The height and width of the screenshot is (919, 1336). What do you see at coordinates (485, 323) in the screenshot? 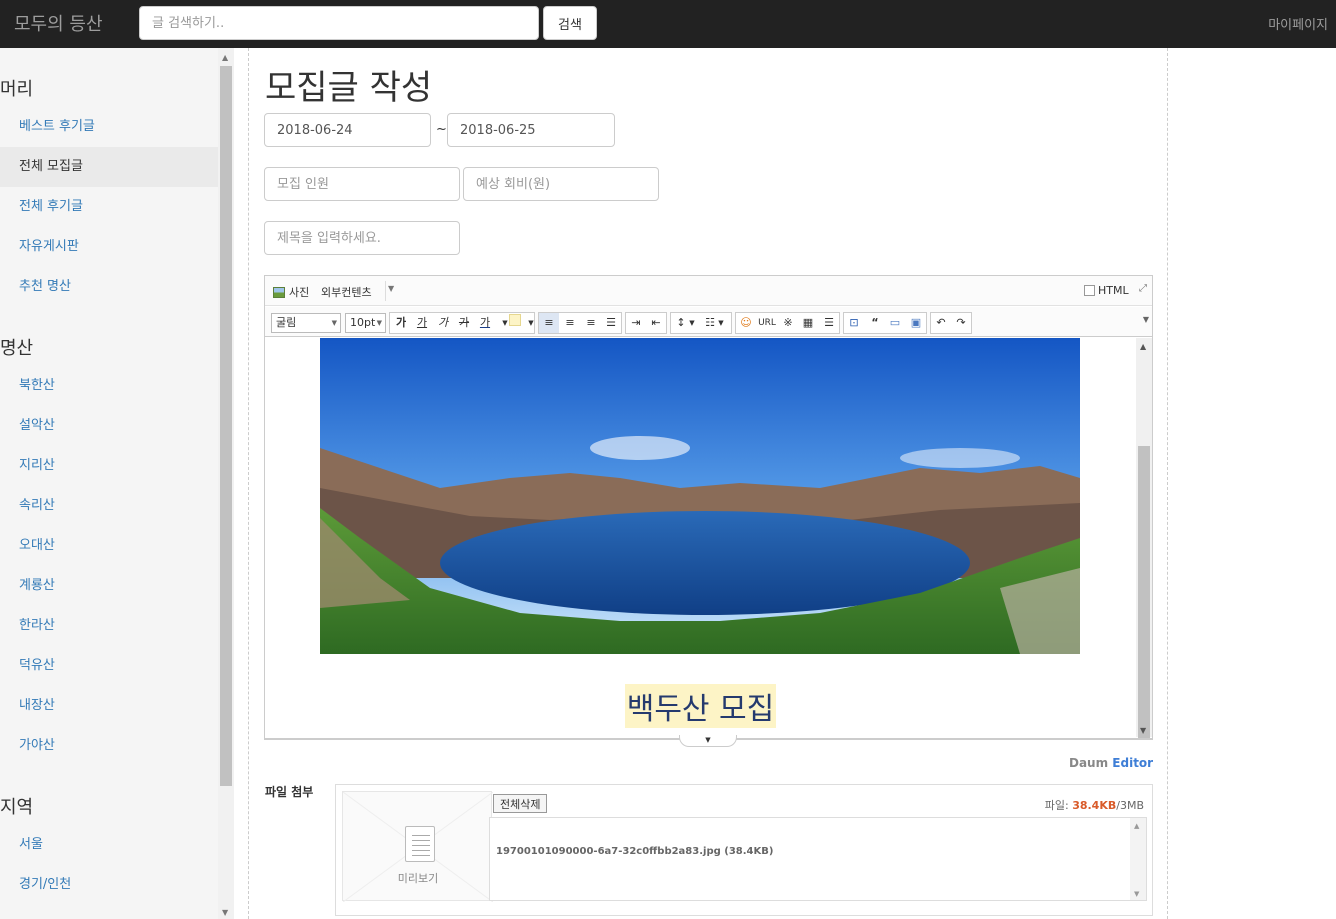
I see `font-color-button: 가` at bounding box center [485, 323].